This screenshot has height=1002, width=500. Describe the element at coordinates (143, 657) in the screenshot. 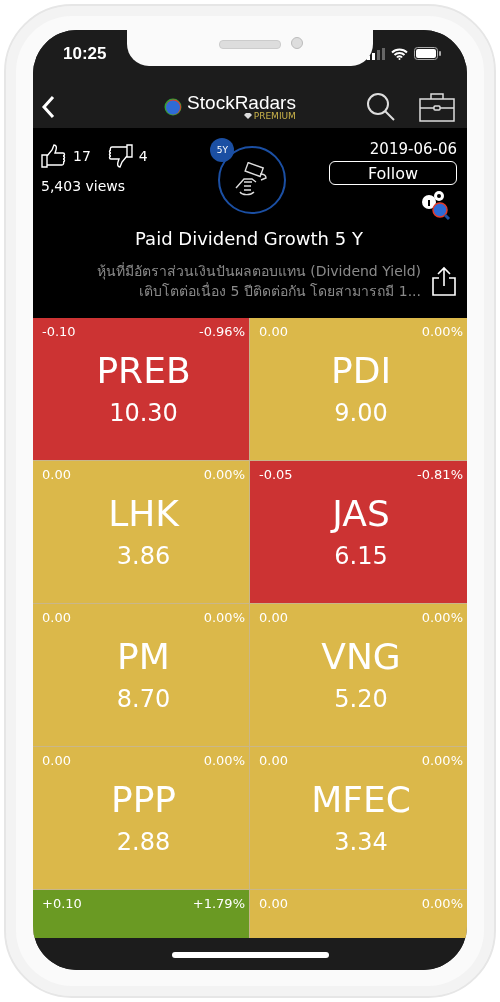

I see `stock-symbol: PM` at that location.